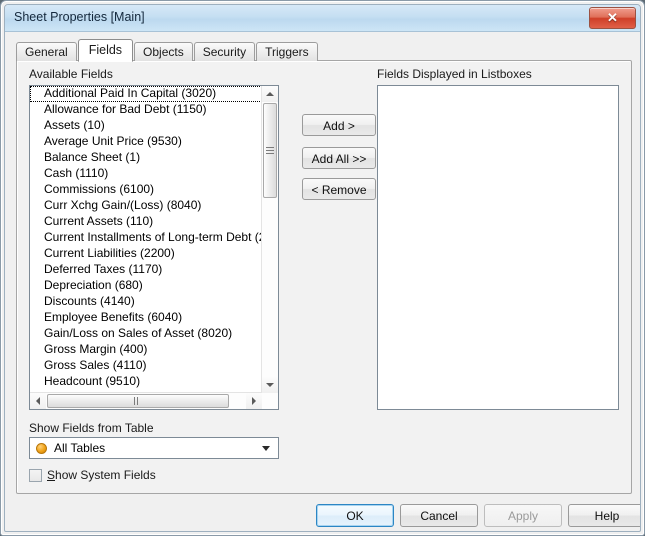 This screenshot has height=536, width=645. What do you see at coordinates (146, 286) in the screenshot?
I see `list-item: Depreciation (680)` at bounding box center [146, 286].